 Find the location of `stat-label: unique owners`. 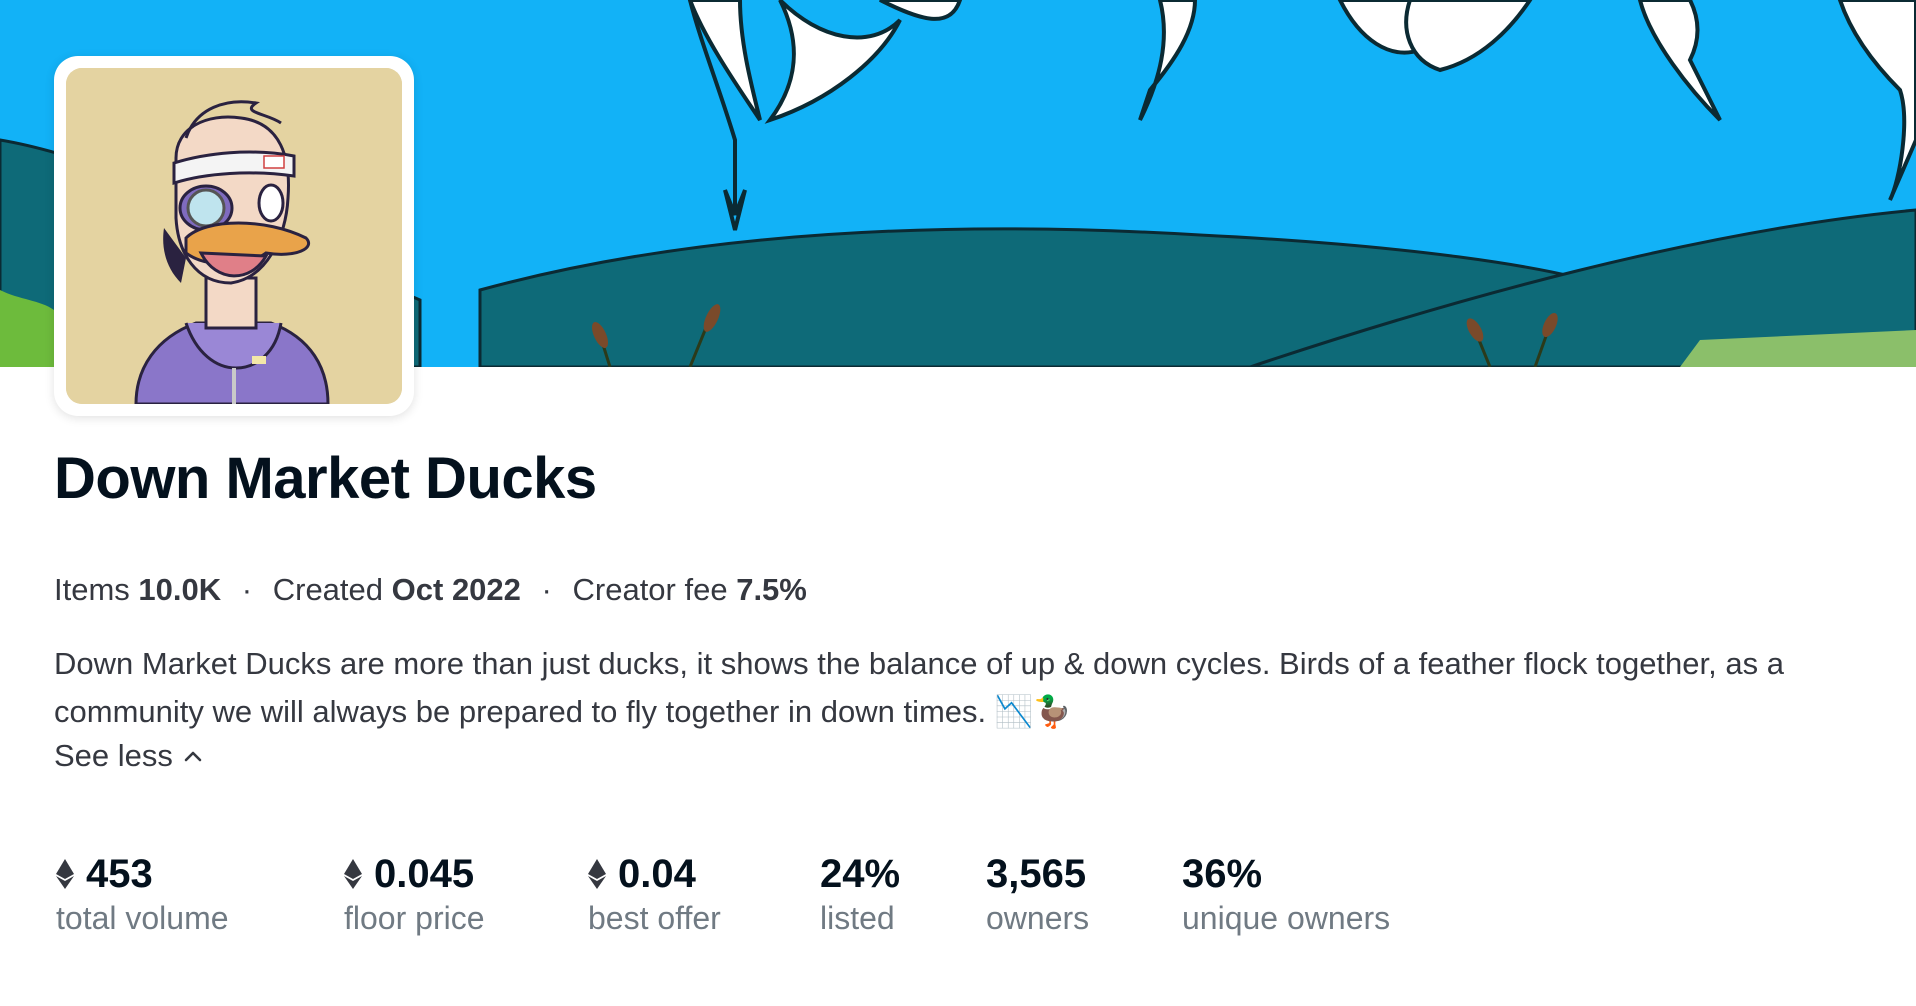

stat-label: unique owners is located at coordinates (1286, 918).